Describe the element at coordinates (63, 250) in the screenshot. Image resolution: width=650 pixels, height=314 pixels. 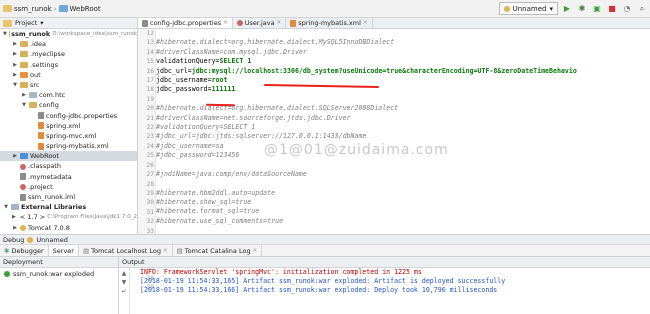
I see `tab-server: Server` at that location.